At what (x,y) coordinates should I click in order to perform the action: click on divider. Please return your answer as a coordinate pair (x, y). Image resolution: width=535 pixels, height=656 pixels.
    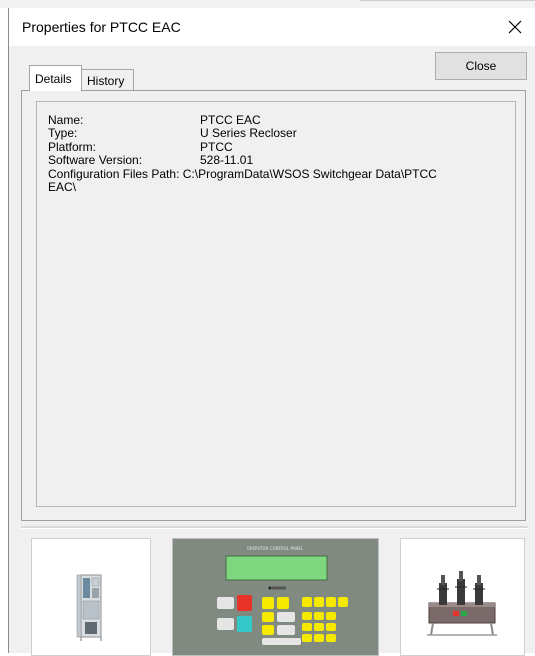
    Looking at the image, I should click on (274, 527).